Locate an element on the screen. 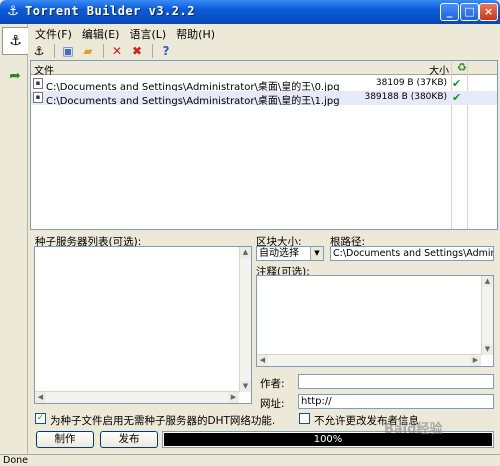 The width and height of the screenshot is (500, 466). refresh-status-icon: ♻ is located at coordinates (462, 67).